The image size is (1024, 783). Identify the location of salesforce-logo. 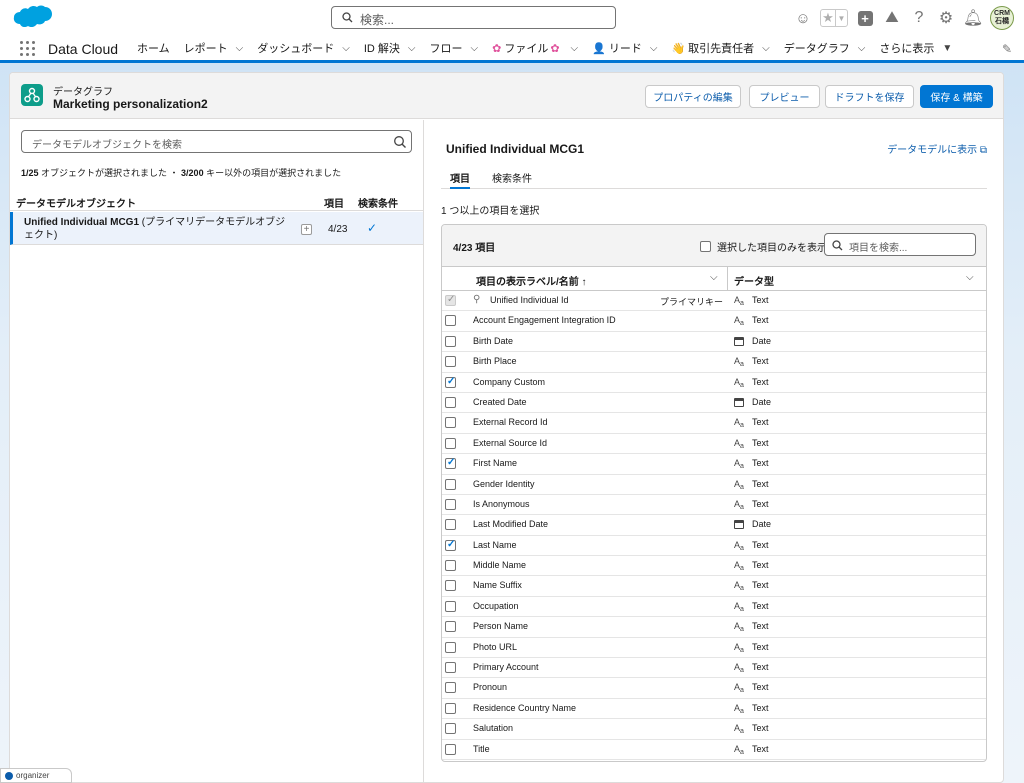
(32, 19).